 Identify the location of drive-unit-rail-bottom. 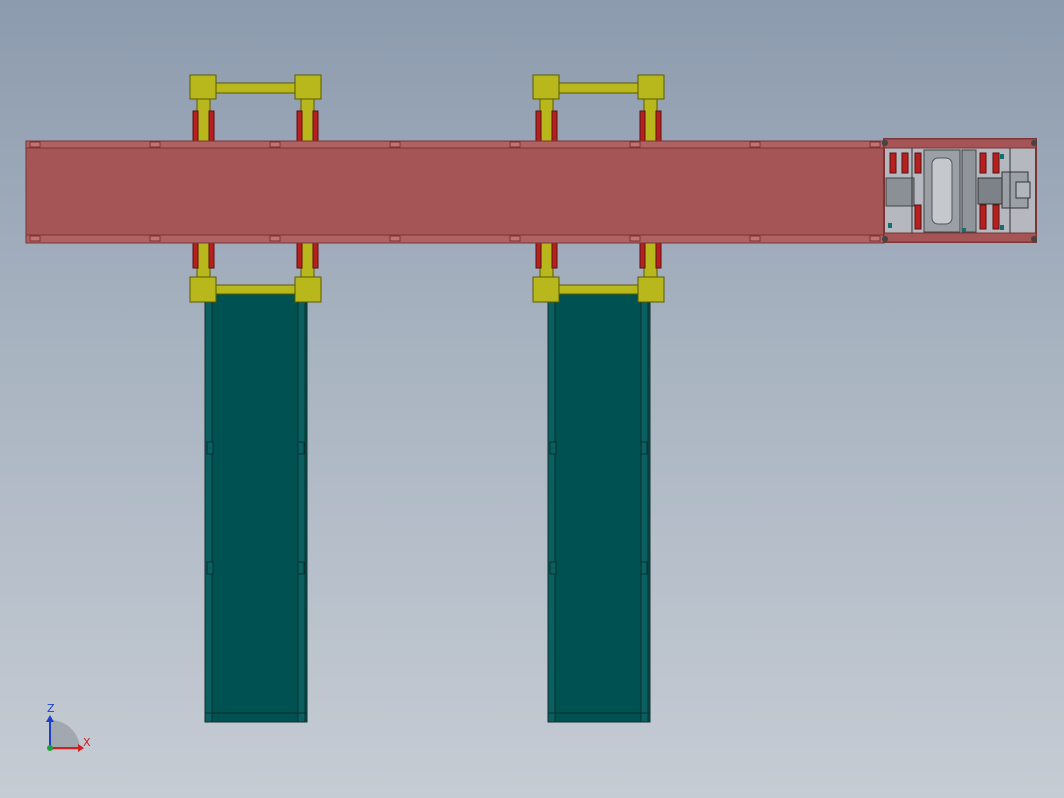
(960, 237).